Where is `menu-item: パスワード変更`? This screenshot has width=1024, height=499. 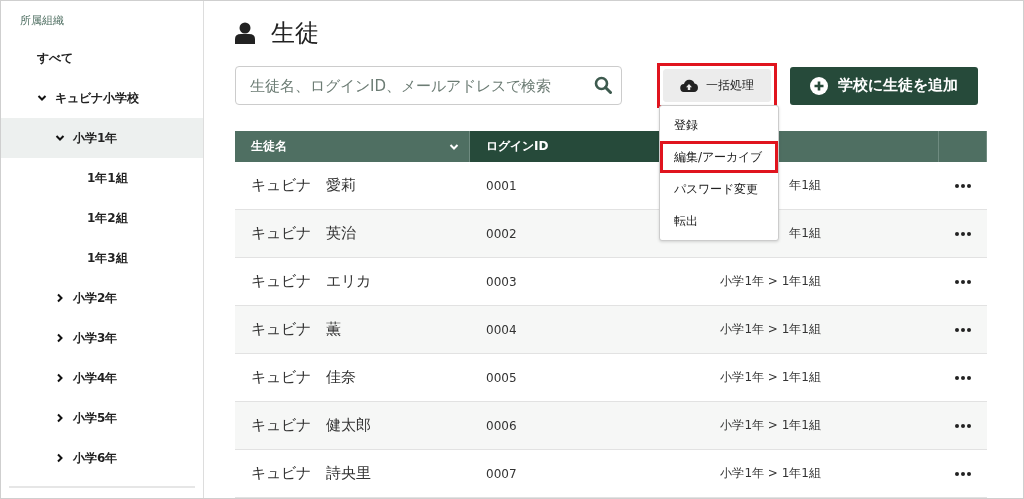 menu-item: パスワード変更 is located at coordinates (719, 189).